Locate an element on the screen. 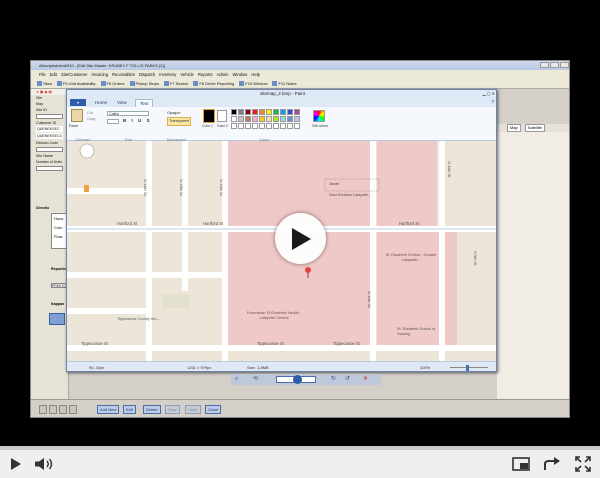 The height and width of the screenshot is (478, 600). zoom-icon: ⌕ is located at coordinates (240, 379).